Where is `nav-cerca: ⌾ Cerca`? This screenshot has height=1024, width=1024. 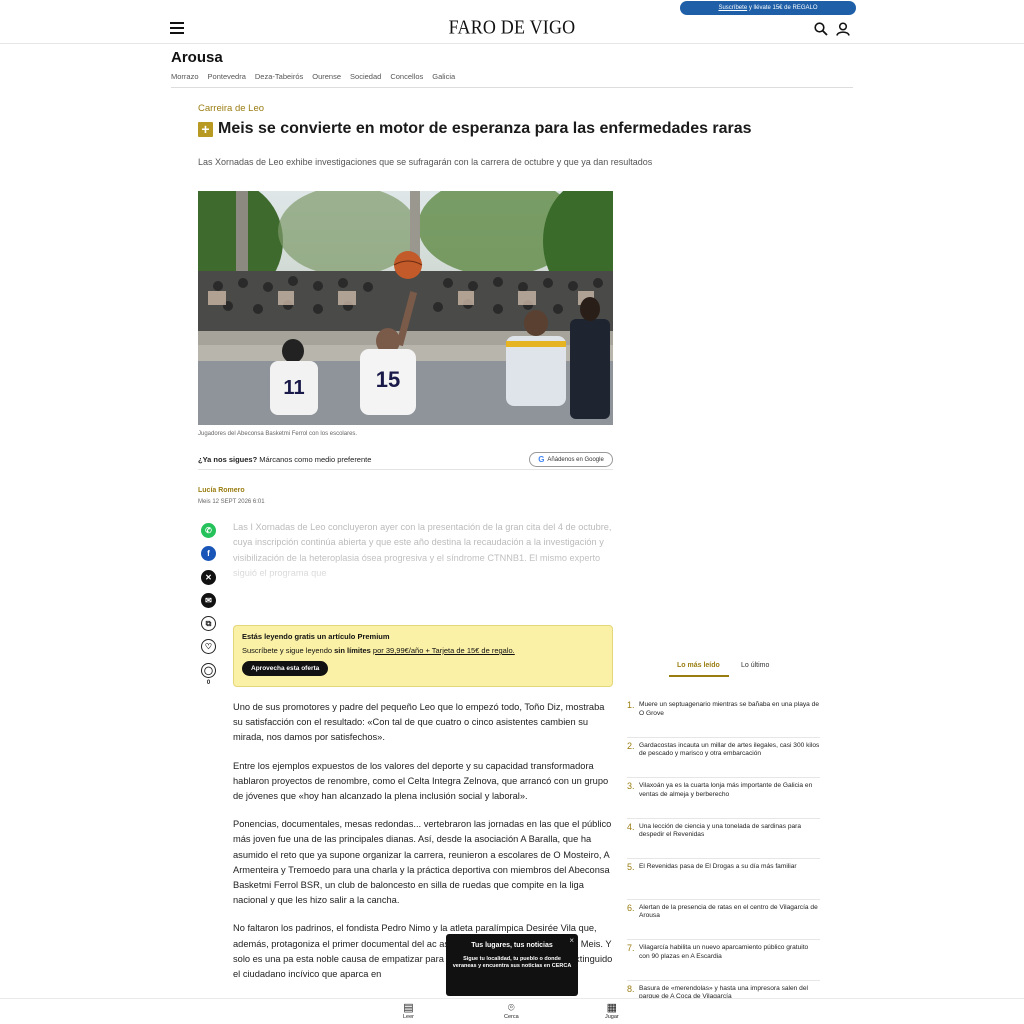
nav-cerca: ⌾ Cerca is located at coordinates (511, 1011).